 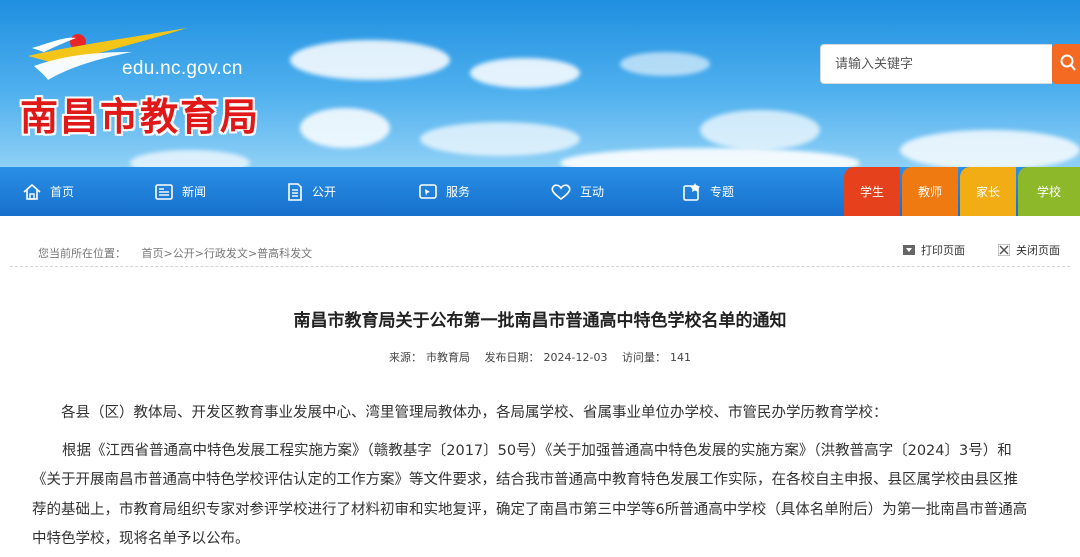 What do you see at coordinates (988, 191) in the screenshot?
I see `role-tab-parent: 家长` at bounding box center [988, 191].